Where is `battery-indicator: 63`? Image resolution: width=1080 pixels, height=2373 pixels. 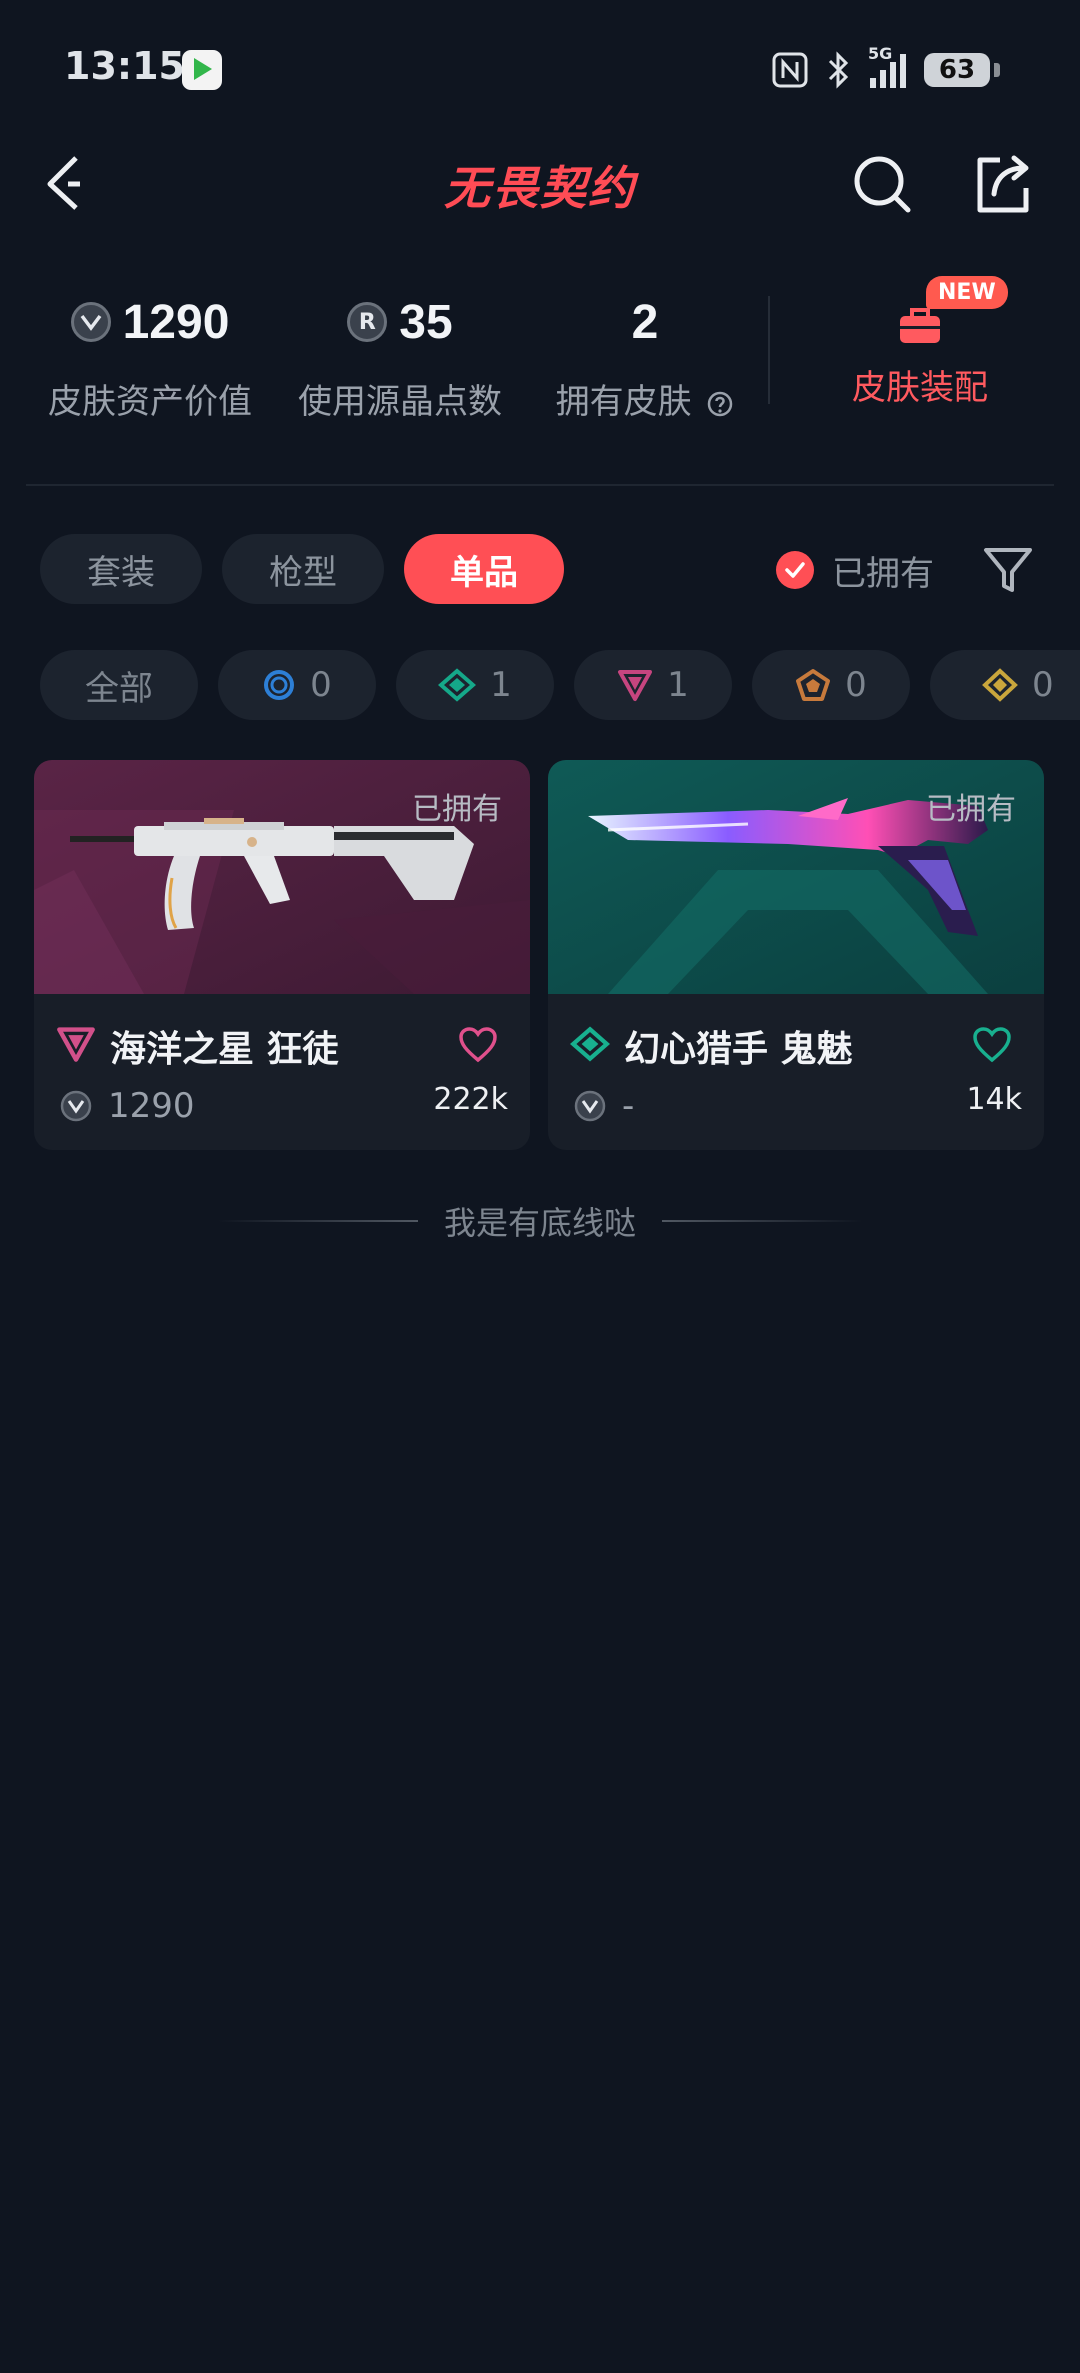 battery-indicator: 63 is located at coordinates (962, 70).